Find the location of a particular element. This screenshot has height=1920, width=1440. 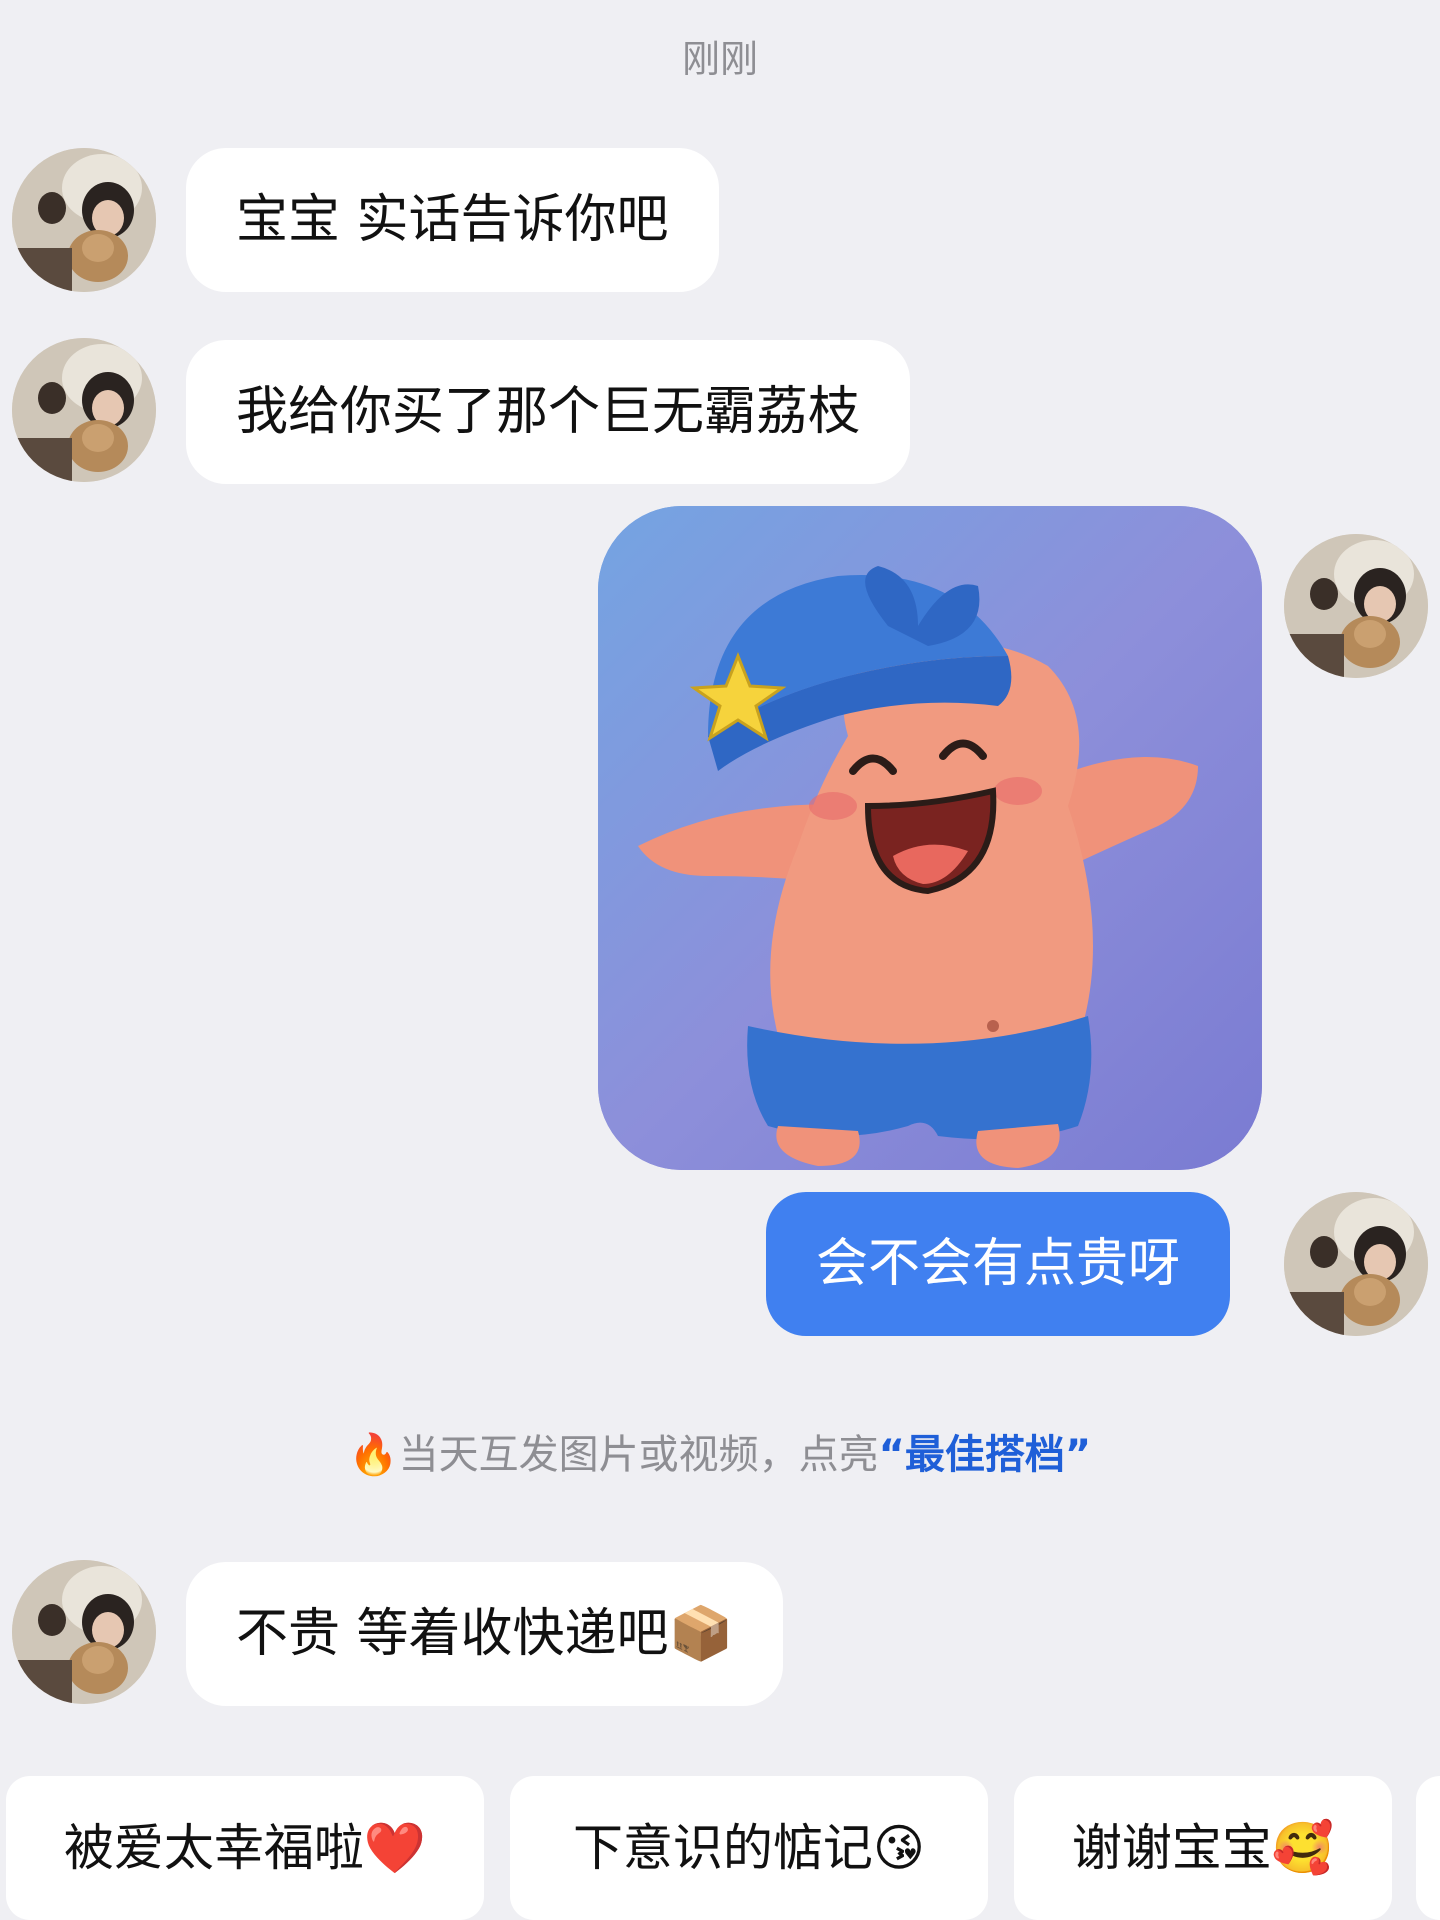

system-tip-text: 当天互发图片或视频，点亮 is located at coordinates (638, 1455).